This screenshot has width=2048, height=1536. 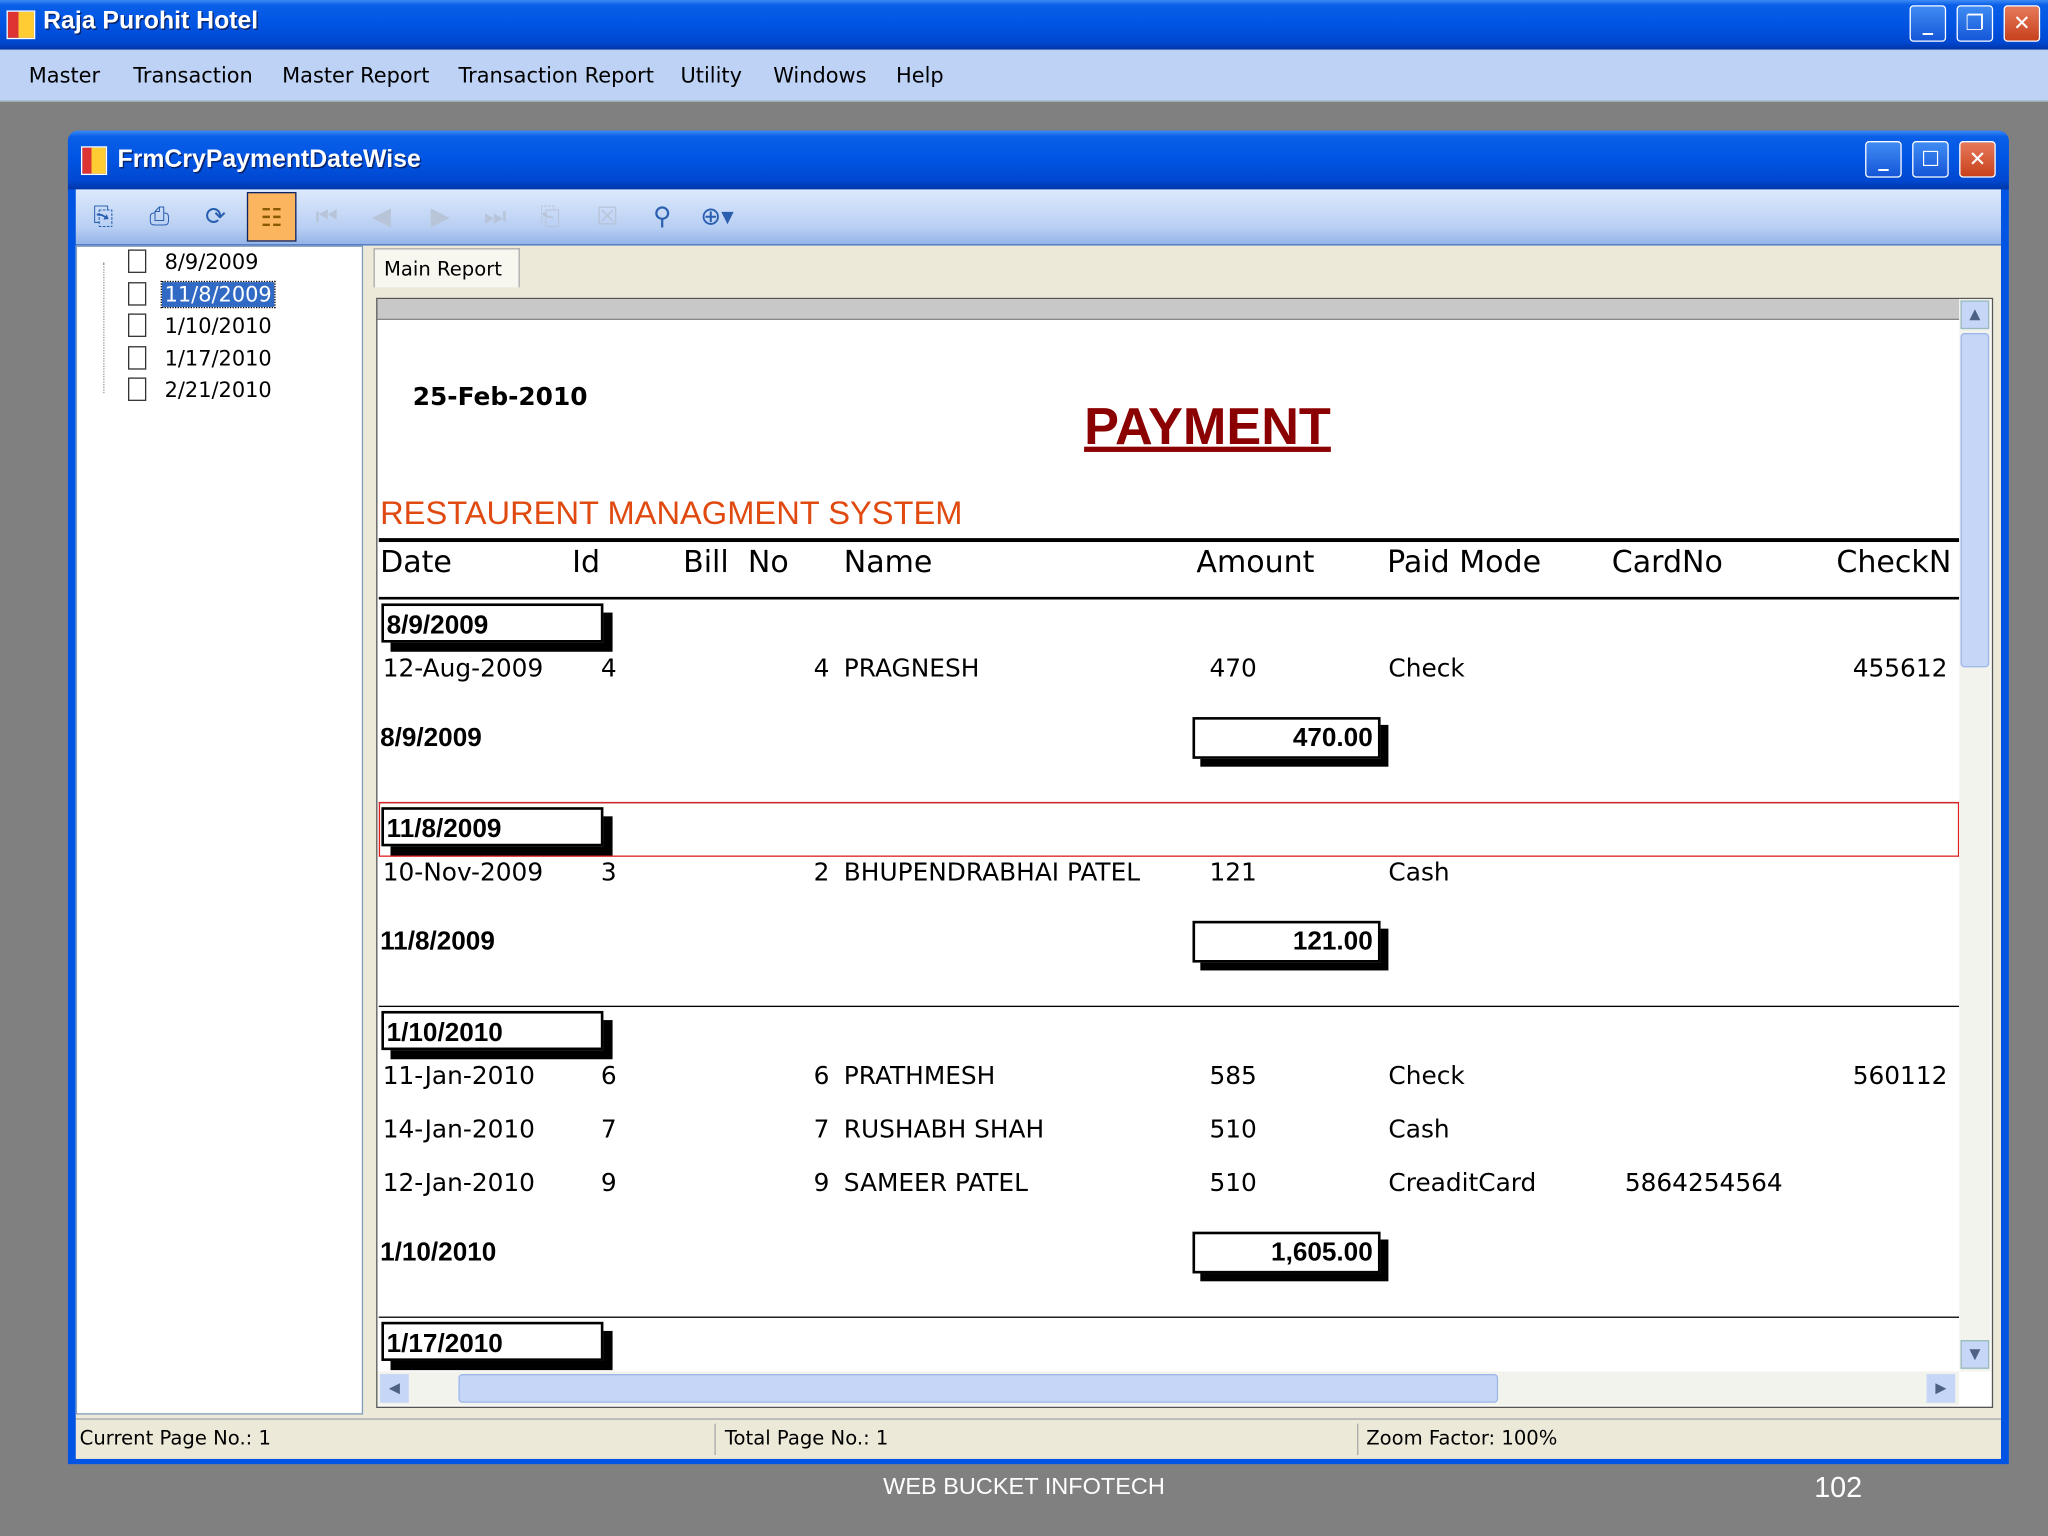 I want to click on scroll-up-button: ▲, so click(x=1975, y=315).